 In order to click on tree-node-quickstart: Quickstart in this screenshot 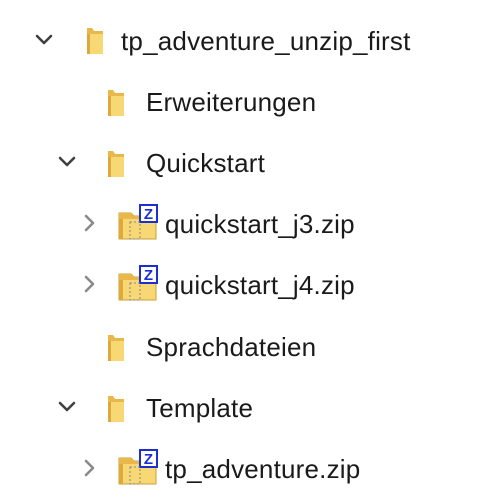, I will do `click(249, 162)`.